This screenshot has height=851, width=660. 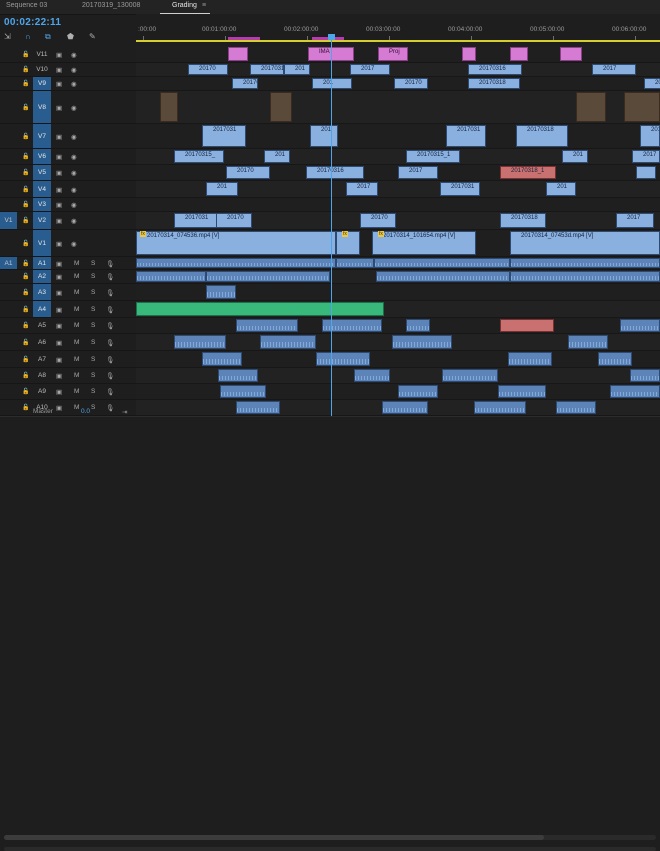 I want to click on track-lane-v4: 201 2017 2017031 201, so click(x=398, y=189).